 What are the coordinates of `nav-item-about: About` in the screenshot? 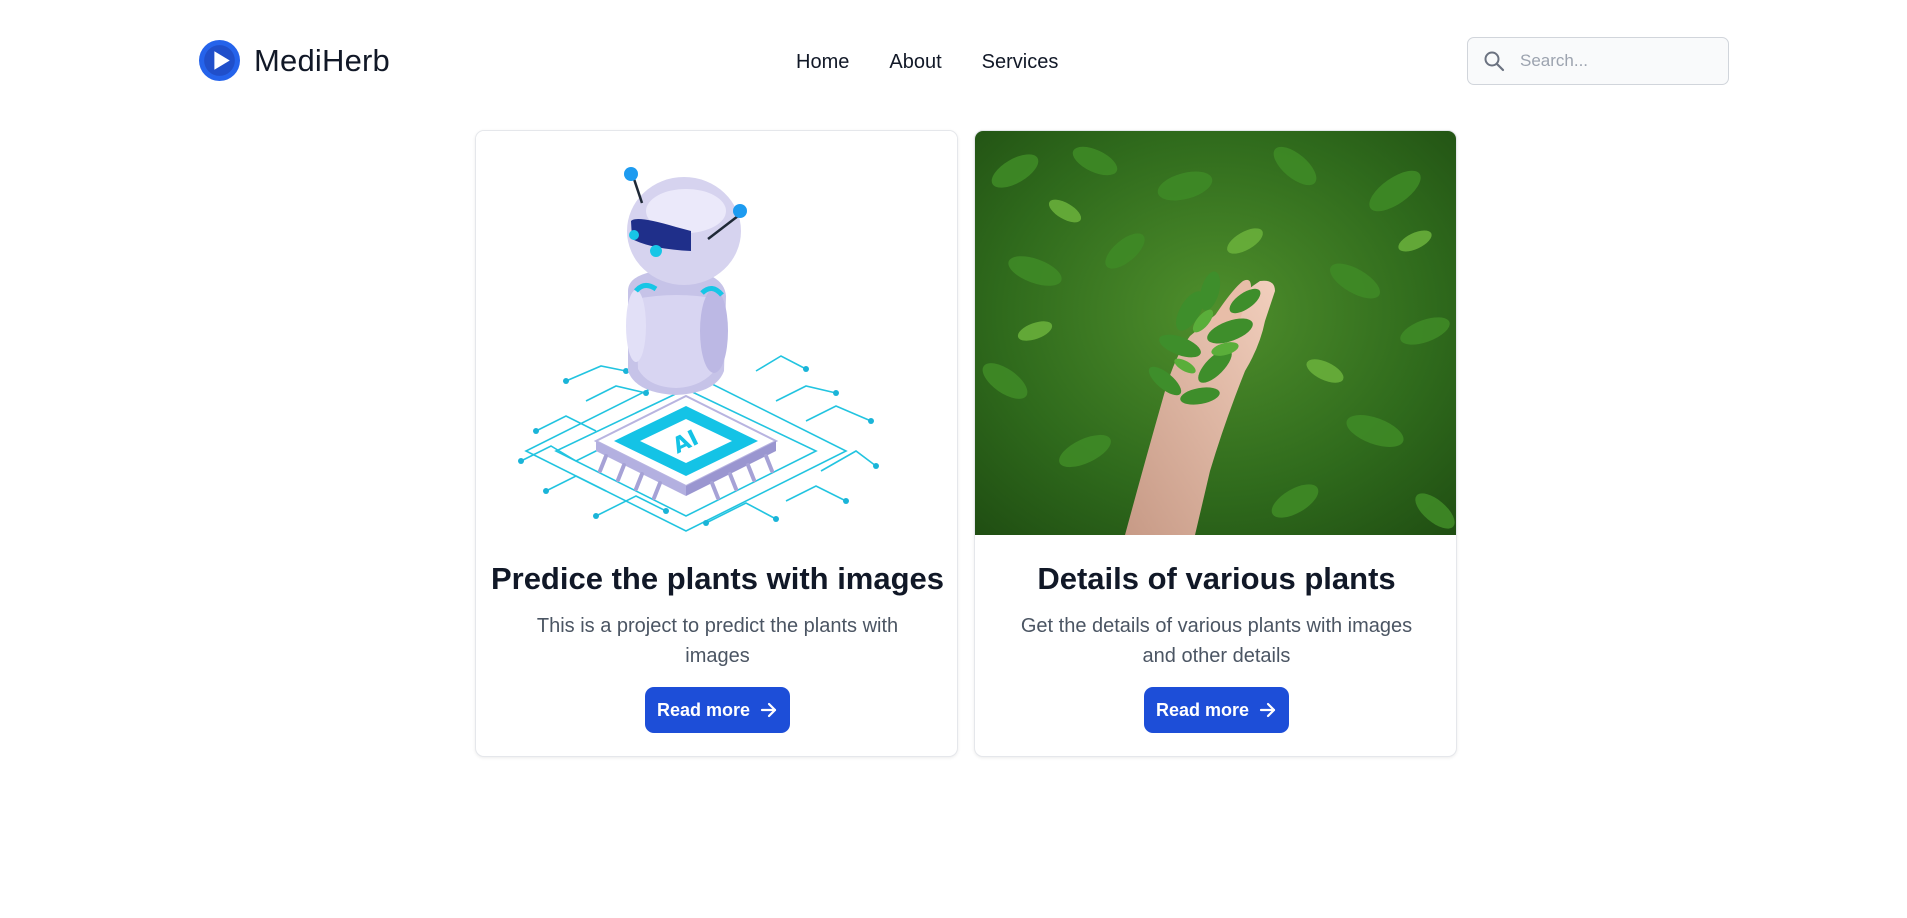 It's located at (935, 62).